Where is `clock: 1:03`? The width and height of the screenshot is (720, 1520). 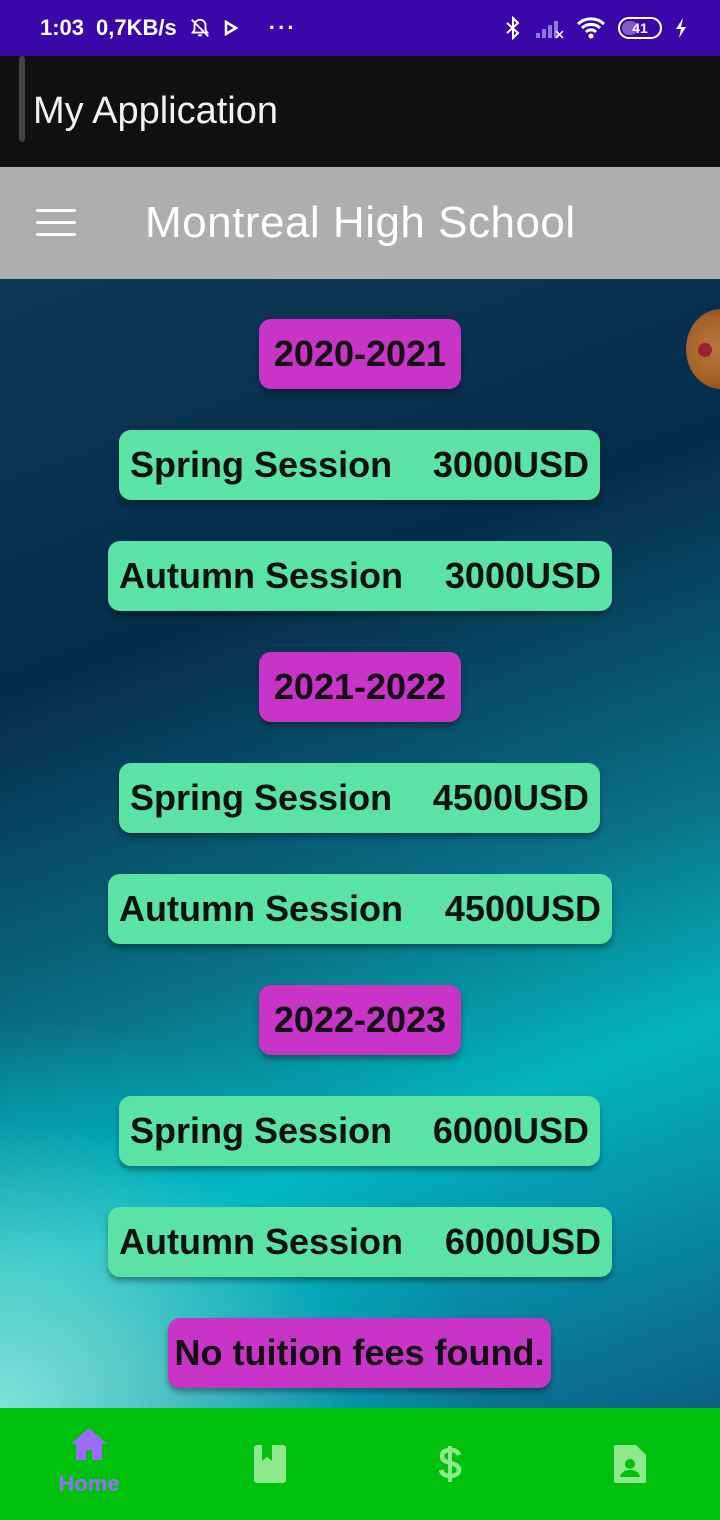 clock: 1:03 is located at coordinates (62, 27).